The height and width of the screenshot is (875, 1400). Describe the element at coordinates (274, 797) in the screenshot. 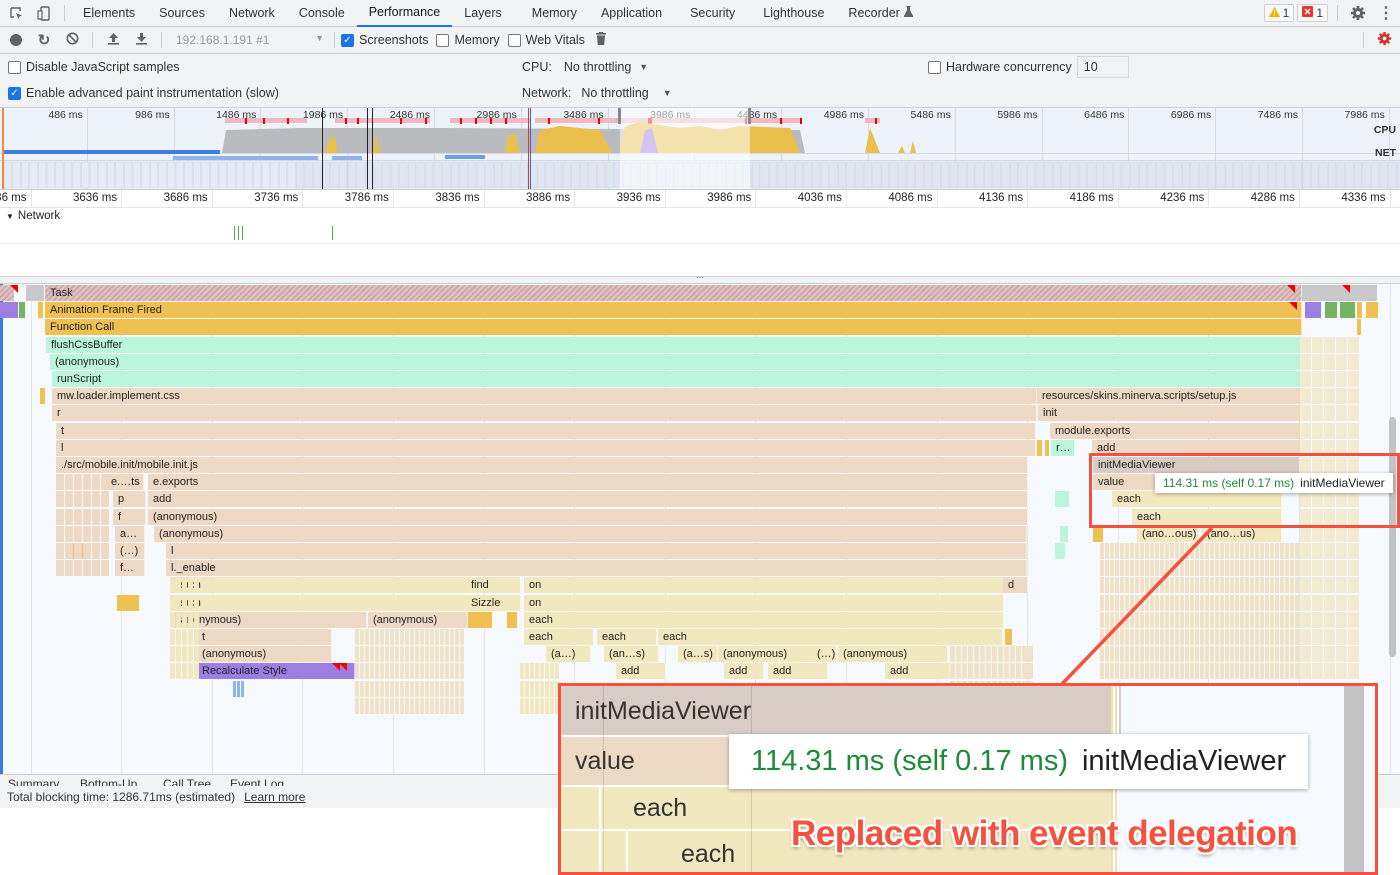

I see `learn-more-link: Learn more` at that location.